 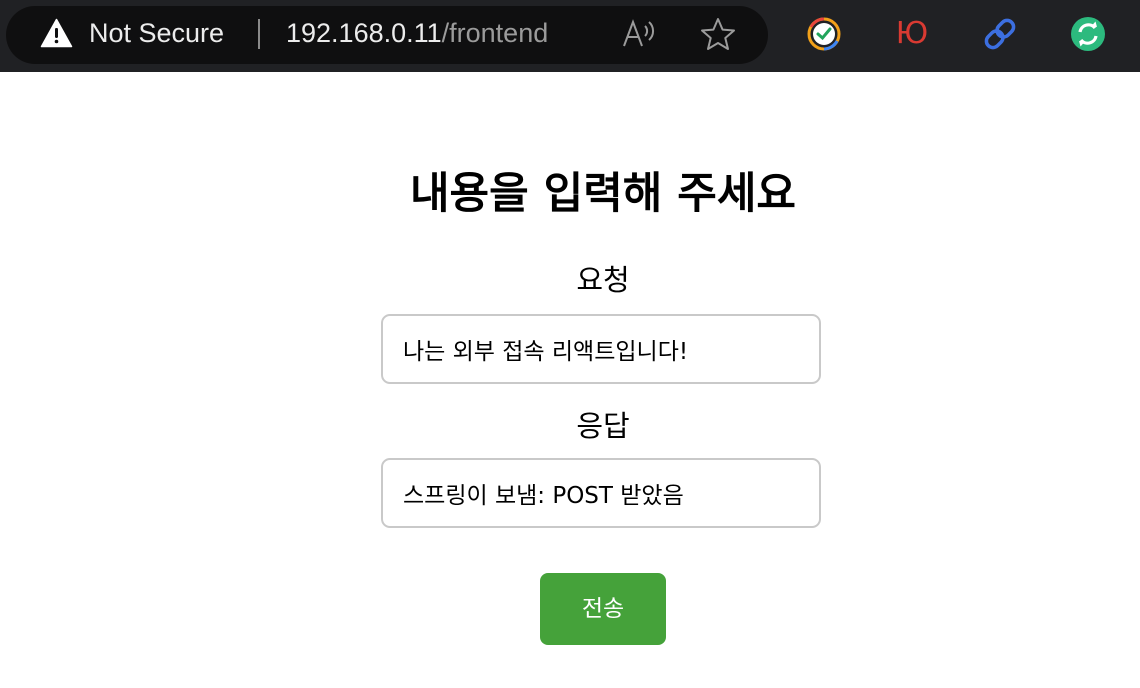 I want to click on read-aloud-icon, so click(x=639, y=34).